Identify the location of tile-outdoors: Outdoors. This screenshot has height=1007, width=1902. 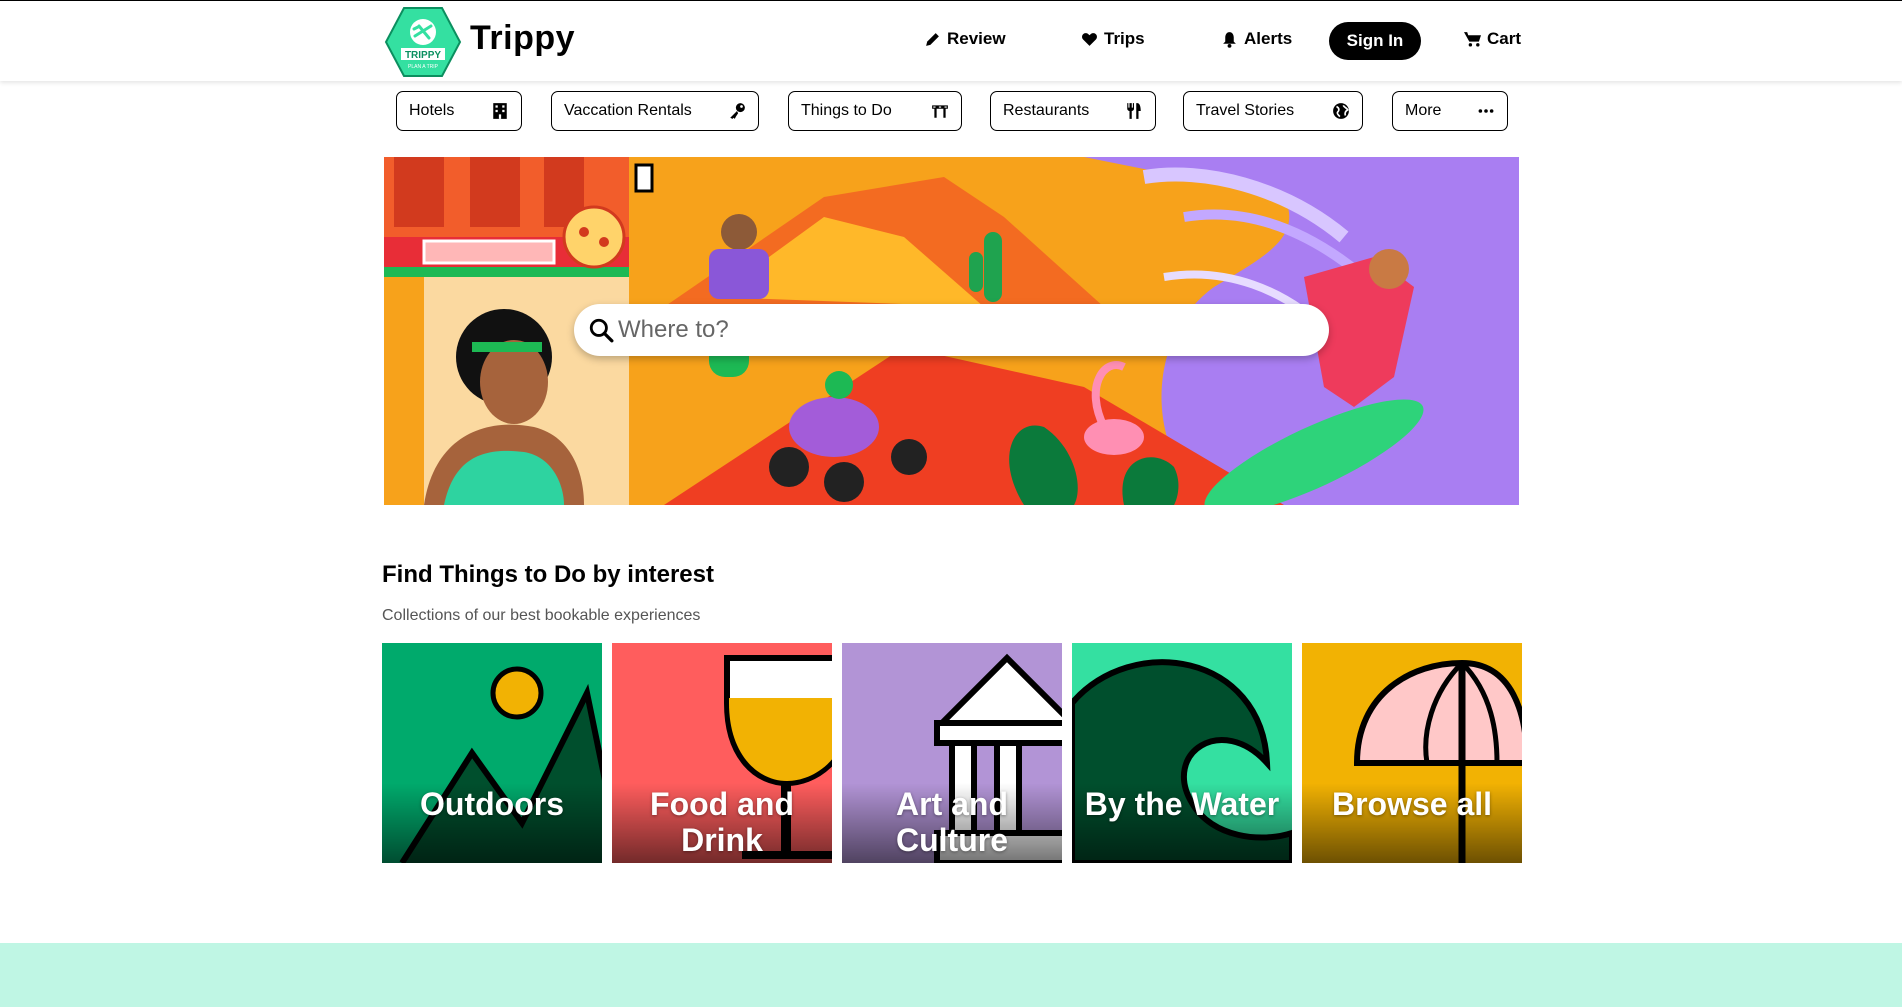
(492, 753).